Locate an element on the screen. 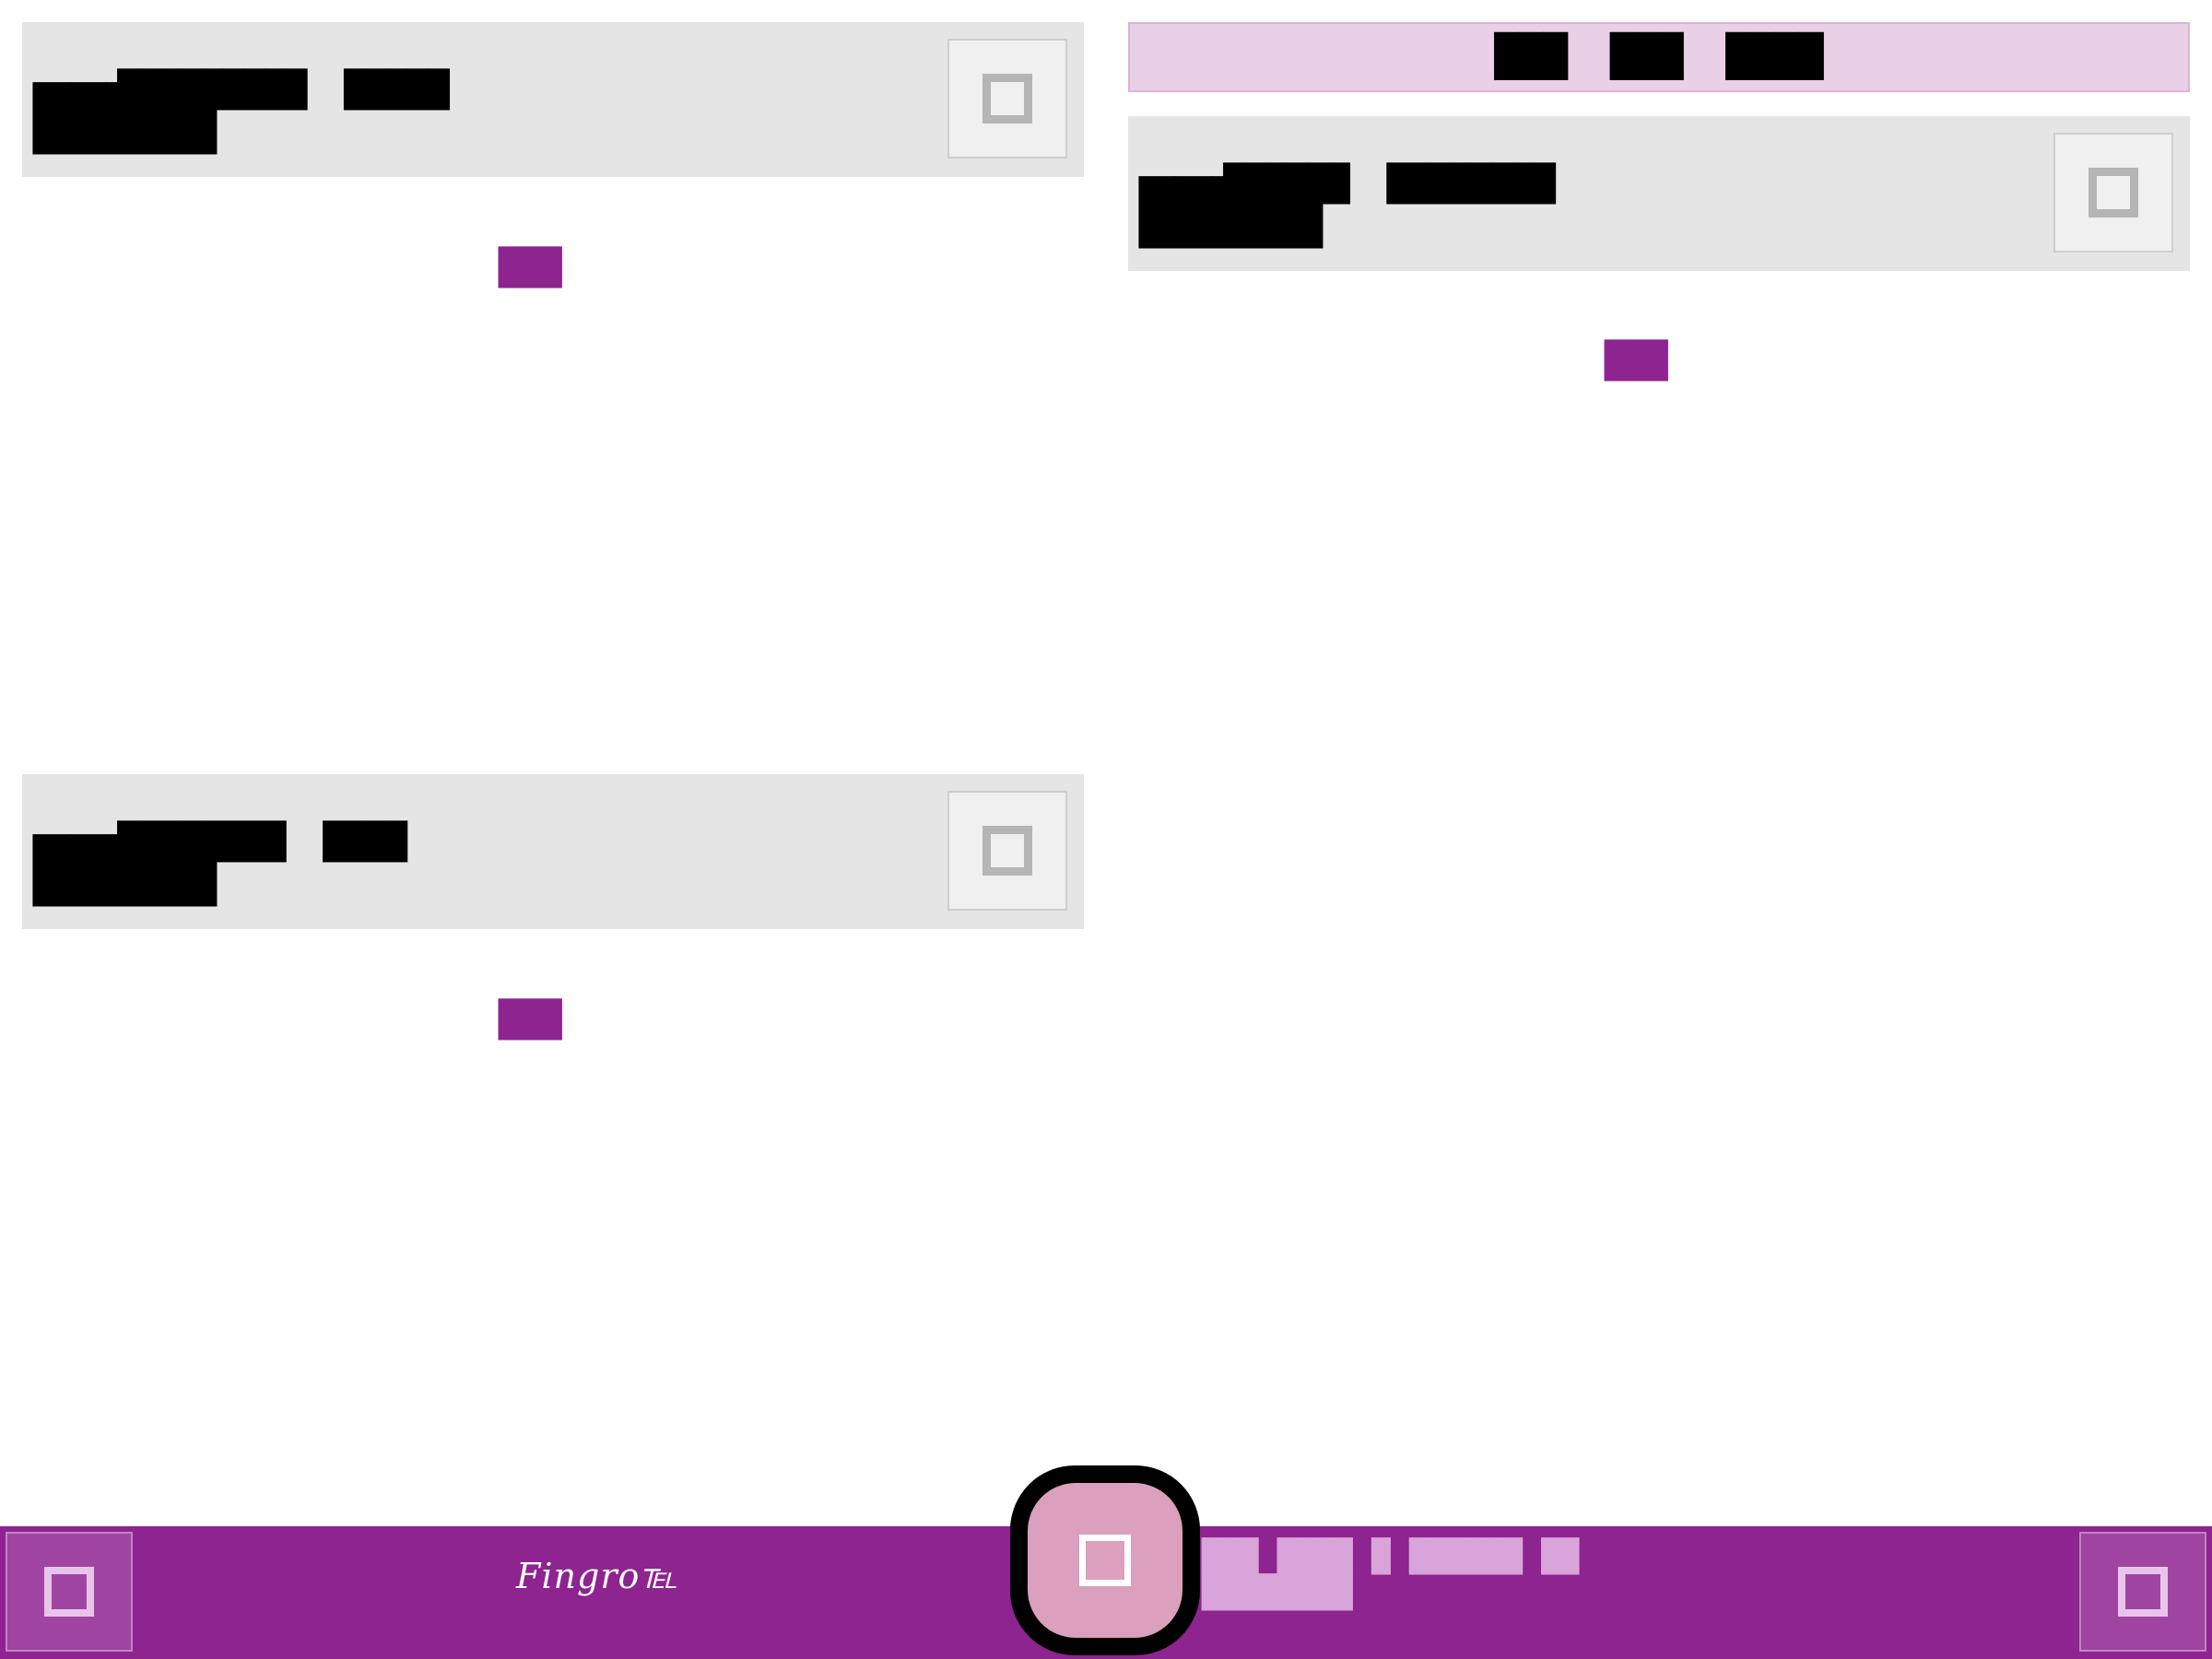  card-1-thumbnail is located at coordinates (1007, 99).